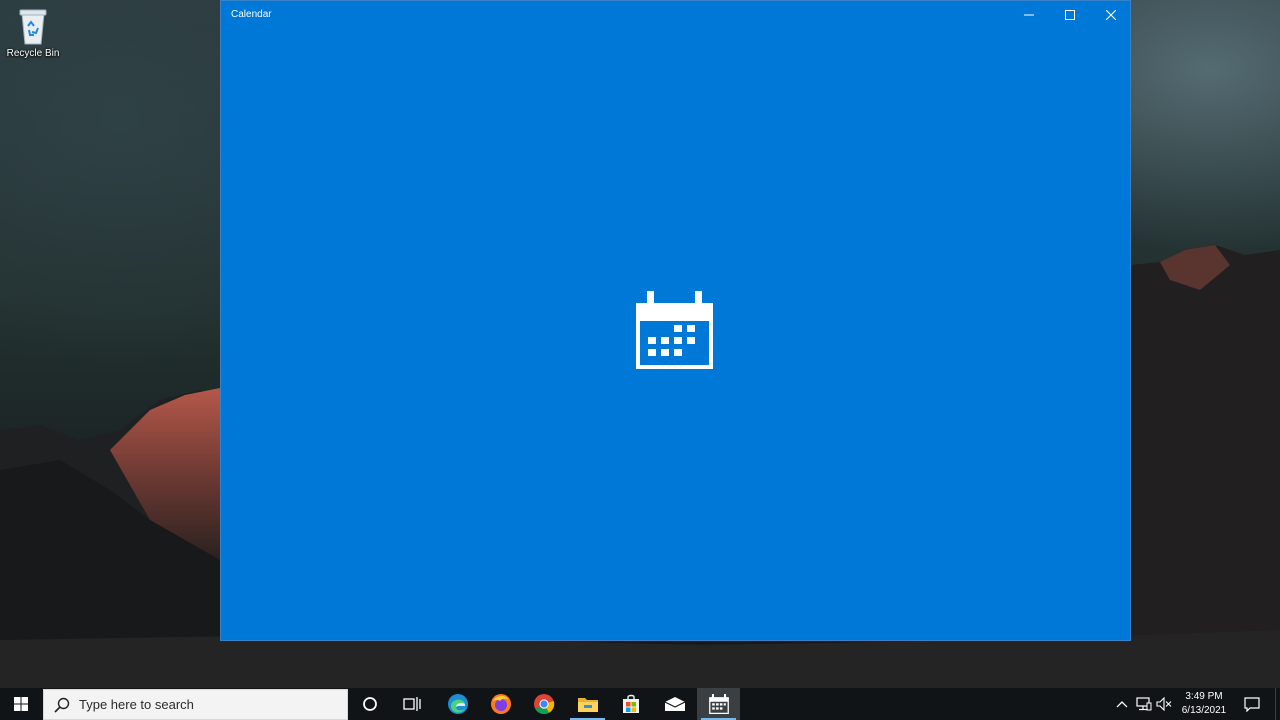 Image resolution: width=1280 pixels, height=720 pixels. What do you see at coordinates (1204, 704) in the screenshot?
I see `taskbar-clock: 3:49 PM 6/13/2021` at bounding box center [1204, 704].